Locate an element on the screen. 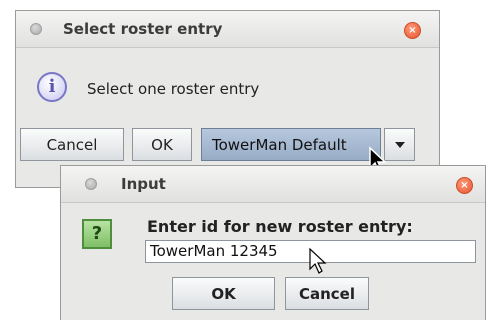  select-roster-message: Select one roster entry is located at coordinates (173, 89).